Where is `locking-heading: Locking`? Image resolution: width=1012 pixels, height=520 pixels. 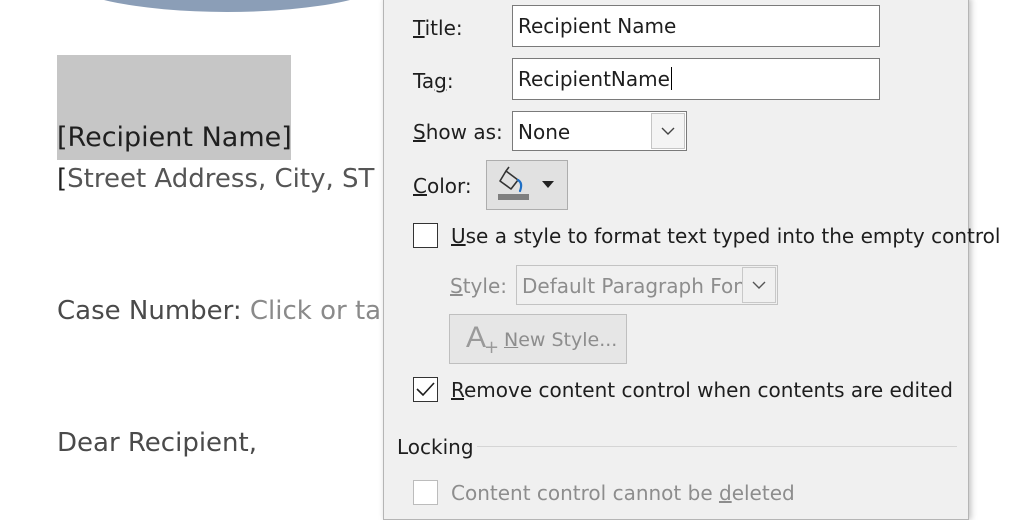
locking-heading: Locking is located at coordinates (435, 447).